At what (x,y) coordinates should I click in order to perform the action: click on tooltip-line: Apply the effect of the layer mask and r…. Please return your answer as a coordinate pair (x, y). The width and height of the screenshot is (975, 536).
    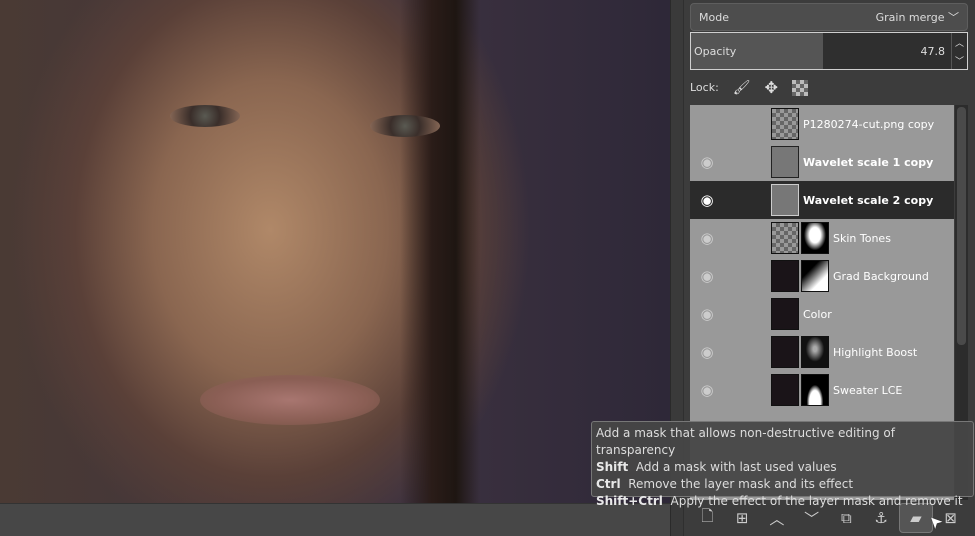
    Looking at the image, I should click on (816, 501).